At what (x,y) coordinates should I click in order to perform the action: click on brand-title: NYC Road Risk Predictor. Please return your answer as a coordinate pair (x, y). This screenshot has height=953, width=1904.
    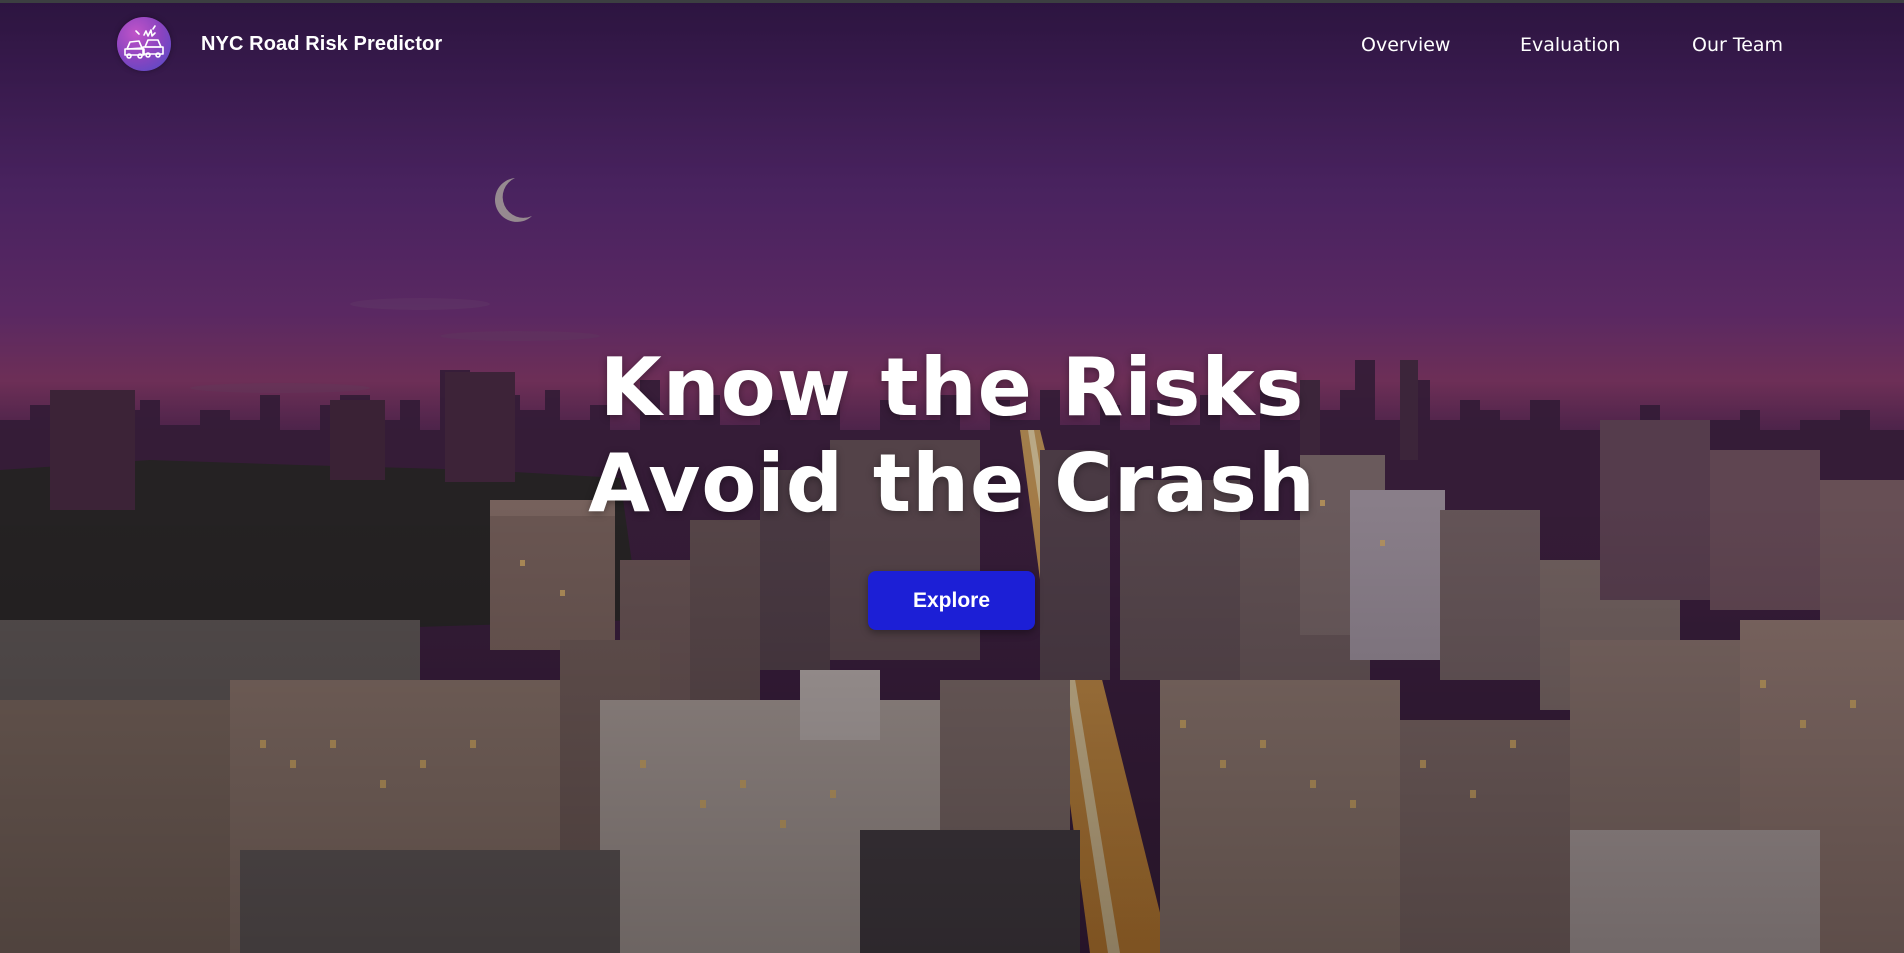
    Looking at the image, I should click on (321, 44).